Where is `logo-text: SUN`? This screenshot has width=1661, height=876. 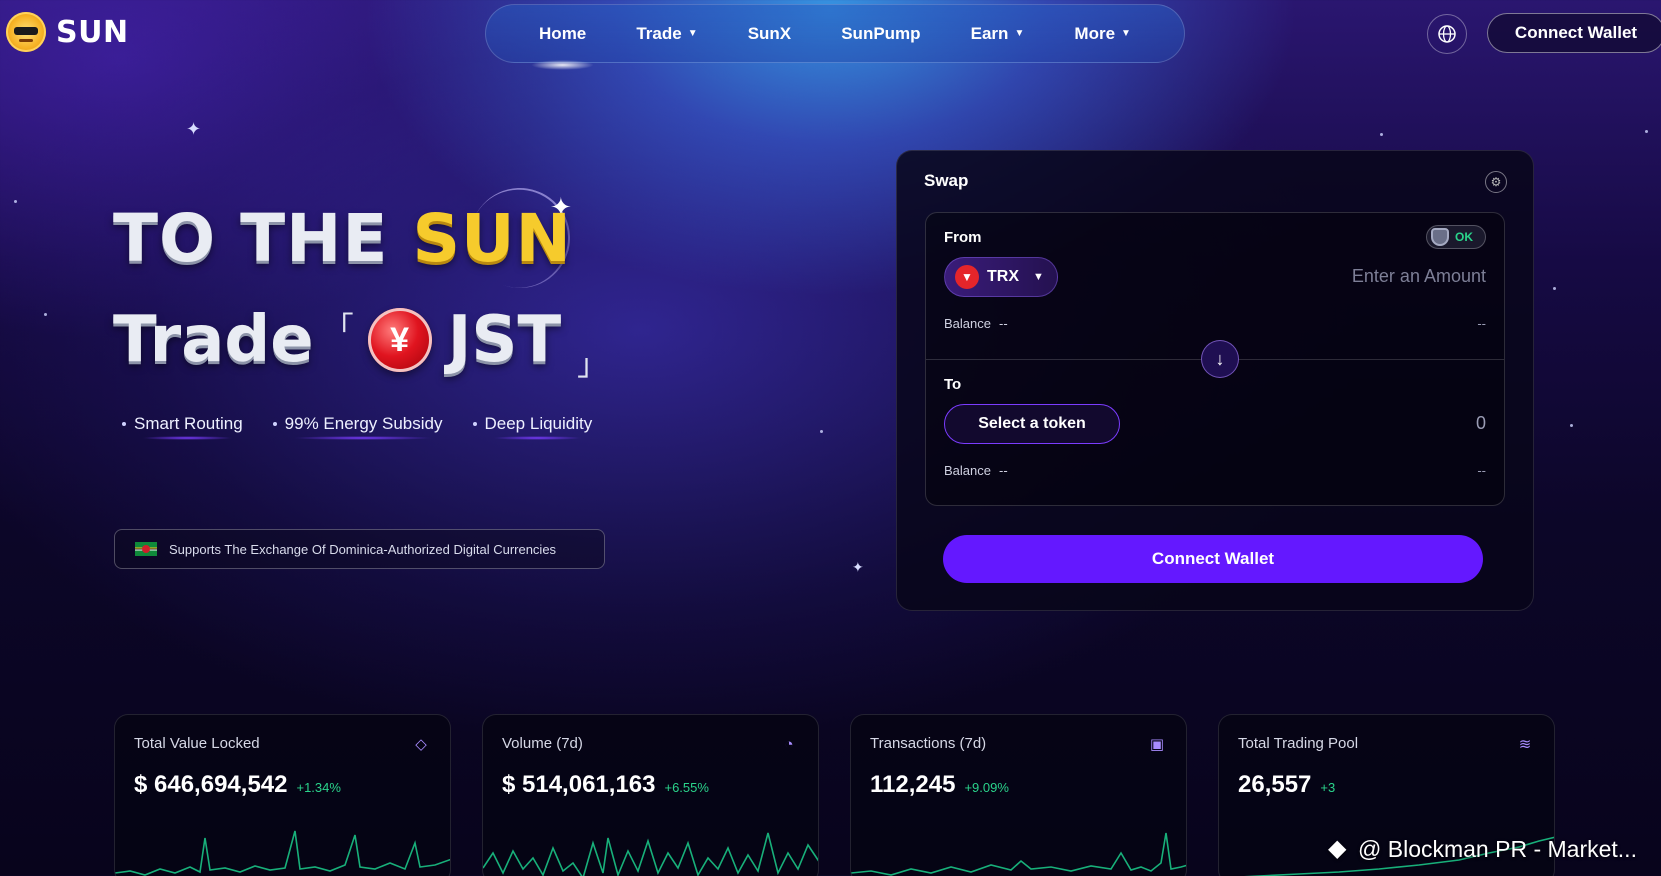 logo-text: SUN is located at coordinates (92, 32).